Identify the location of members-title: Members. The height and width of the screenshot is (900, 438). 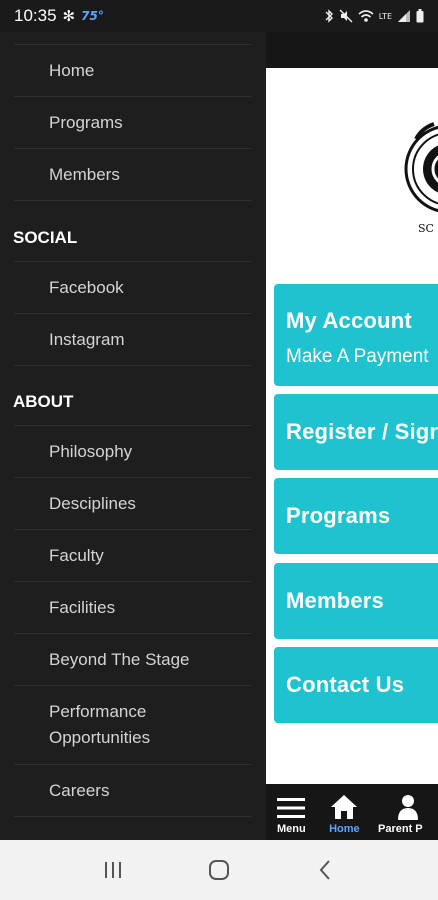
(335, 600).